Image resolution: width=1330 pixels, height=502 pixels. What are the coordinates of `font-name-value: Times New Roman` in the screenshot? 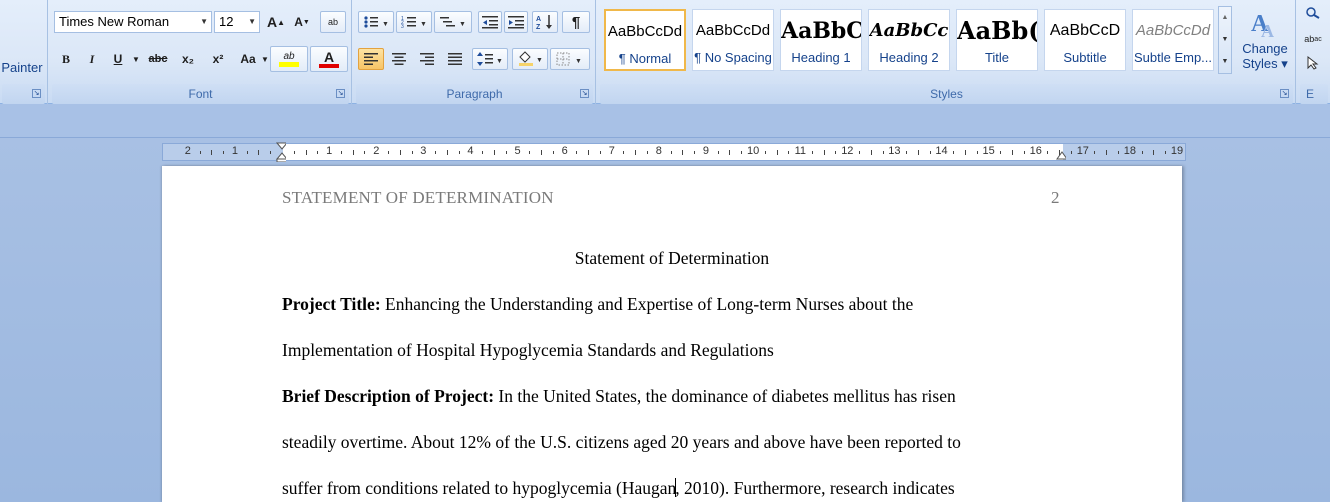 It's located at (114, 21).